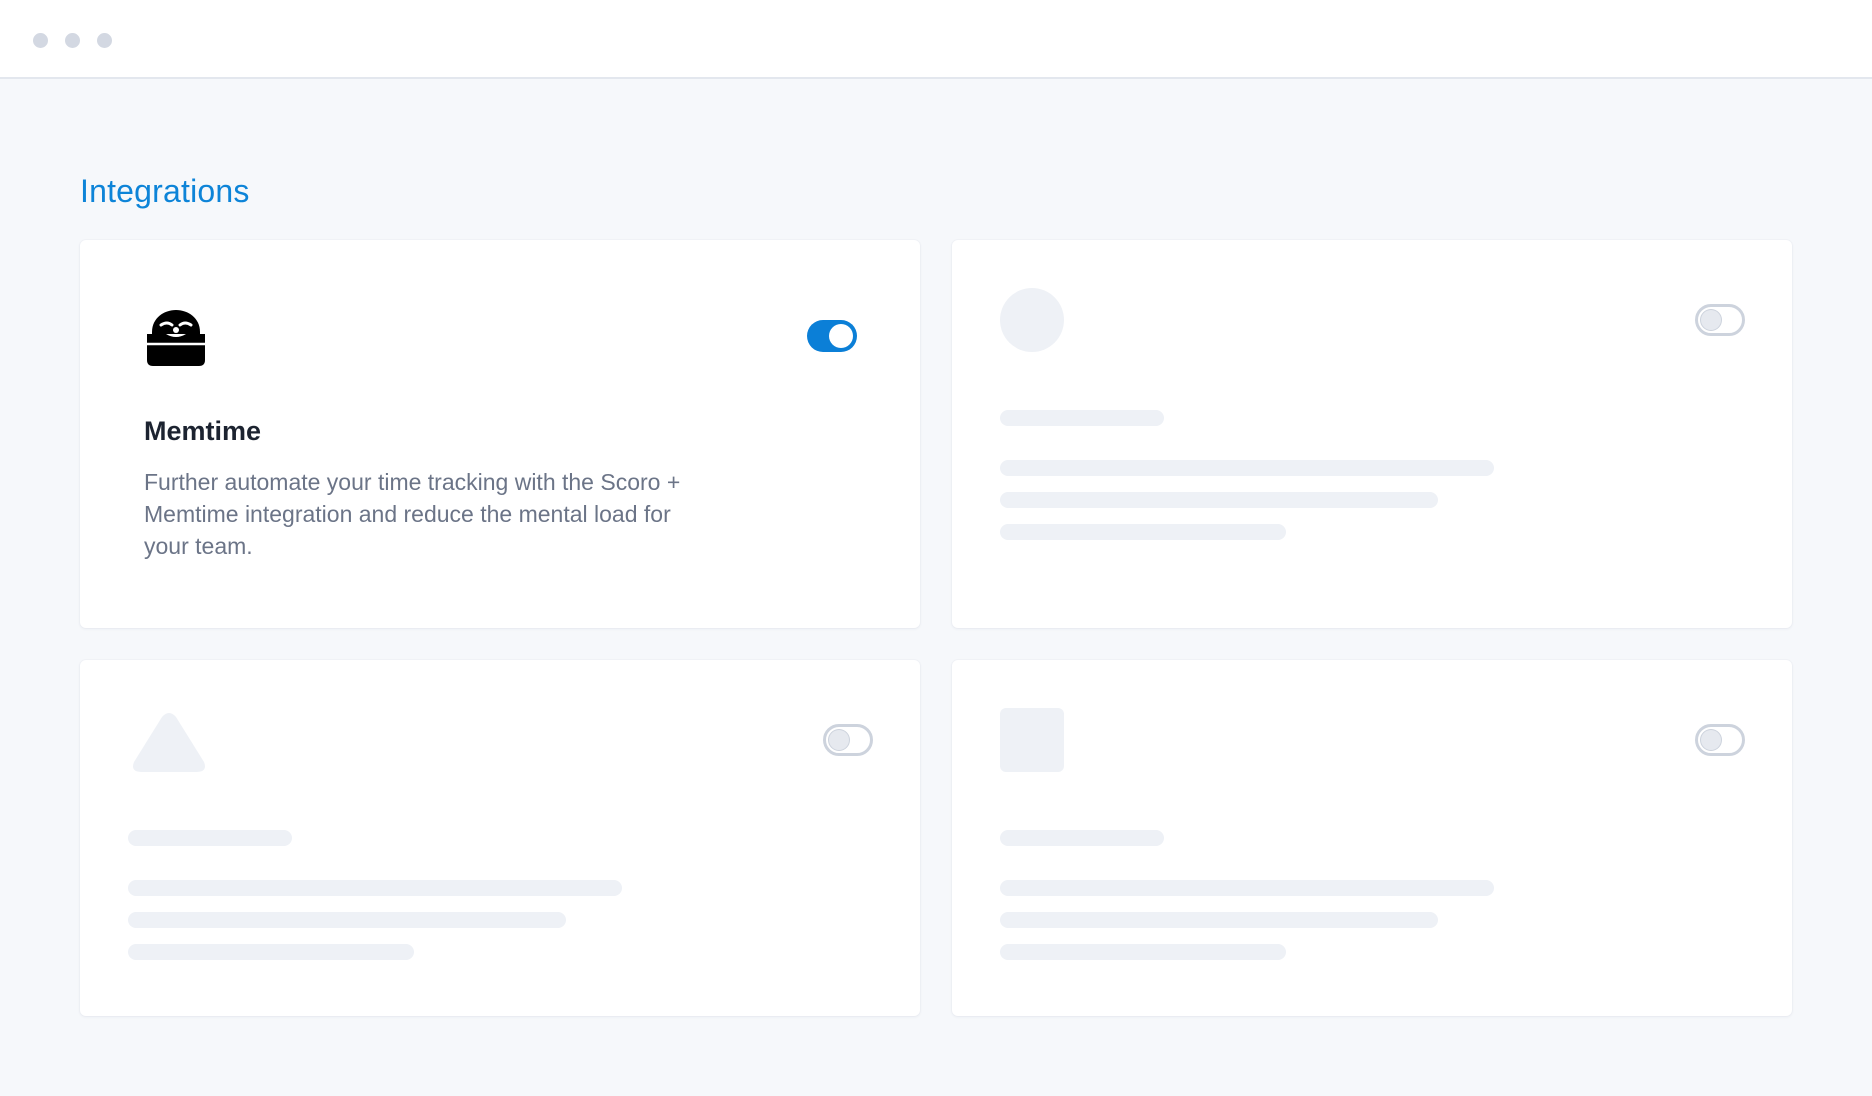 The height and width of the screenshot is (1096, 1872). Describe the element at coordinates (1032, 320) in the screenshot. I see `circle-placeholder-icon` at that location.